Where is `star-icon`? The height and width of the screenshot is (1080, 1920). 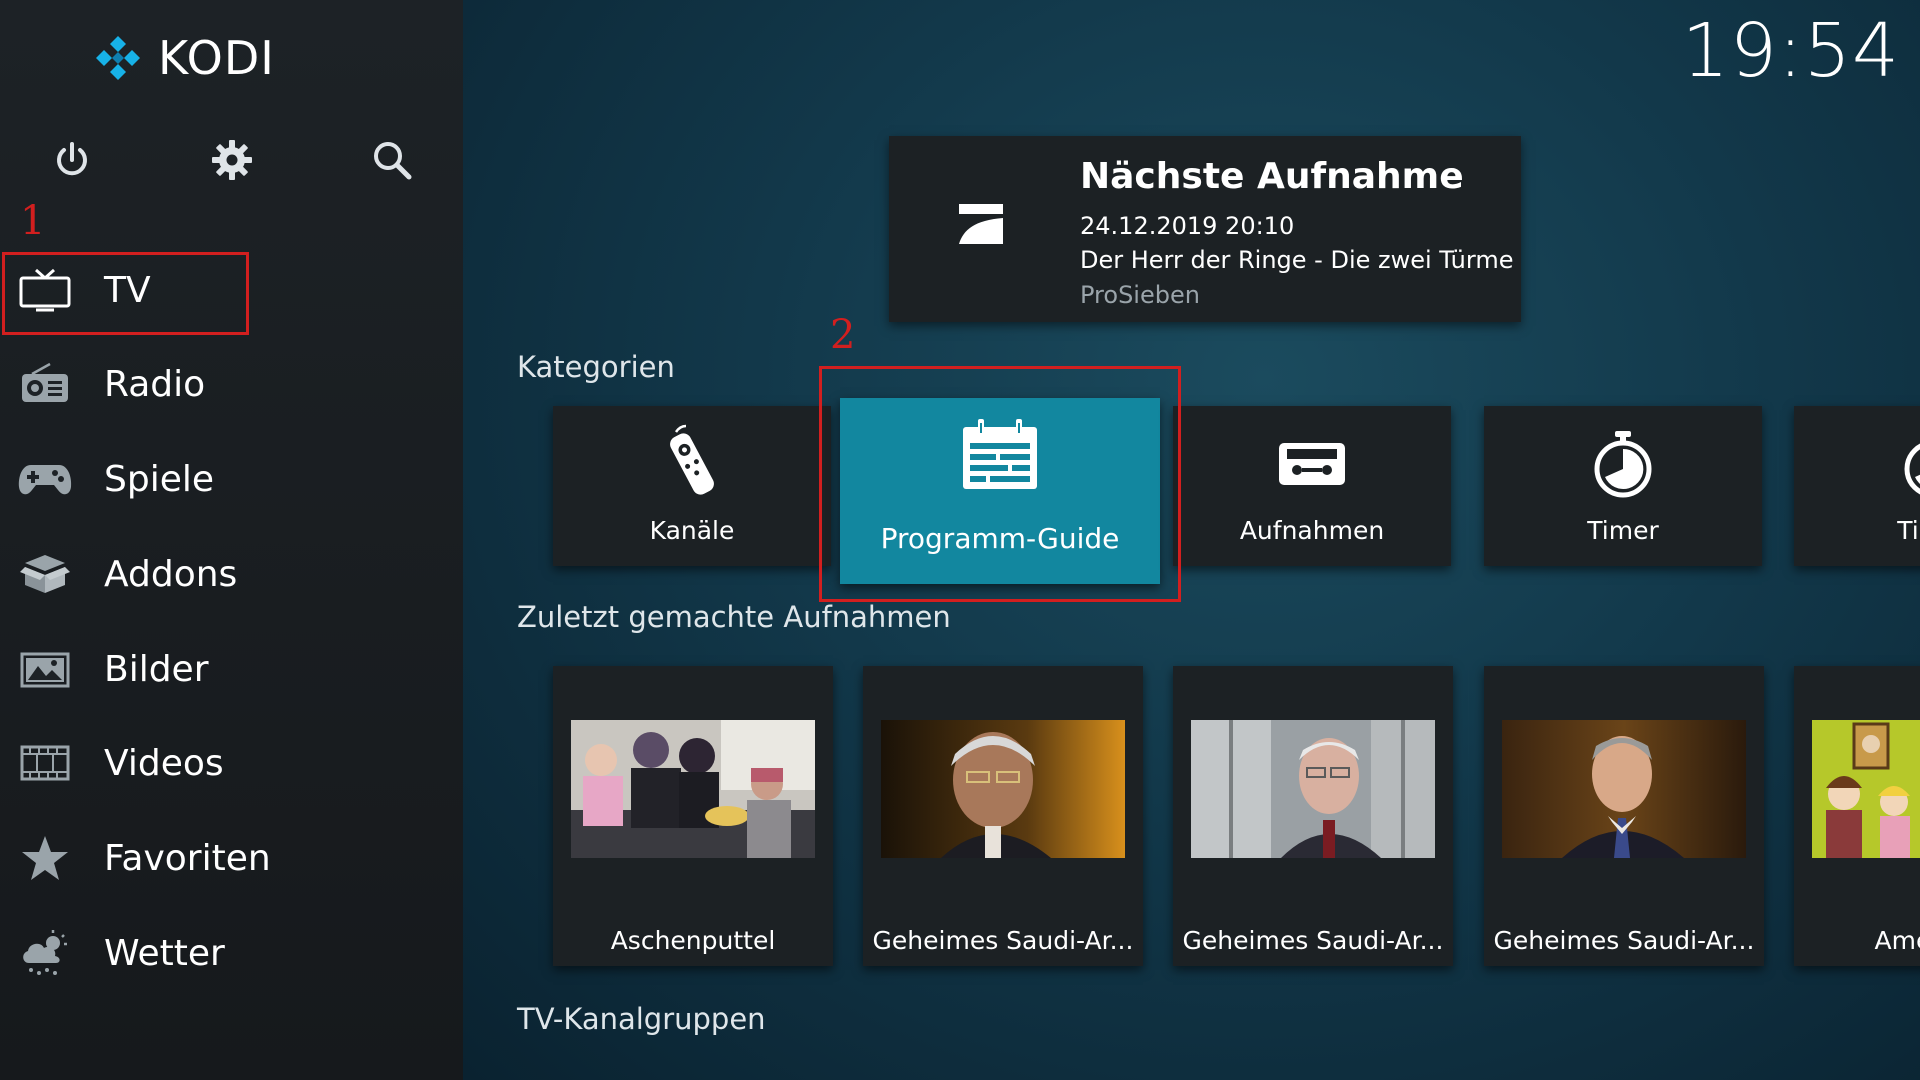 star-icon is located at coordinates (45, 858).